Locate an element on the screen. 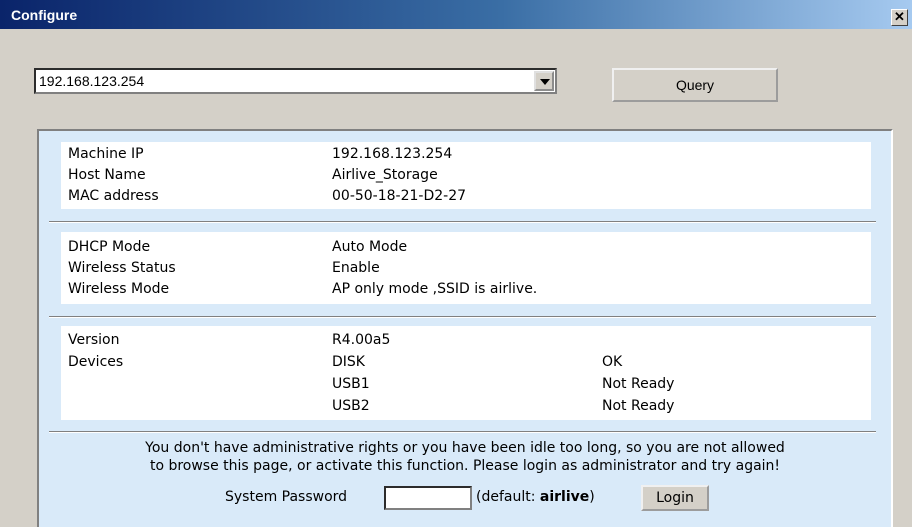 This screenshot has height=527, width=912. info-row-dhcp-mode: DHCP Mode Auto Mode is located at coordinates (466, 249).